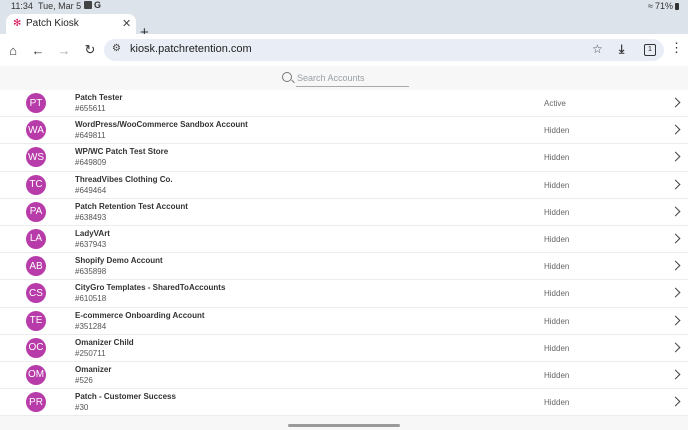  I want to click on account-name: Patch Retention Test Account, so click(131, 206).